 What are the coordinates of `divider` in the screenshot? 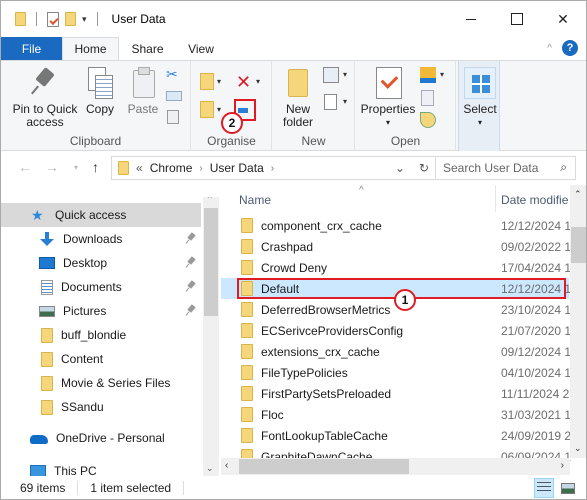 It's located at (78, 488).